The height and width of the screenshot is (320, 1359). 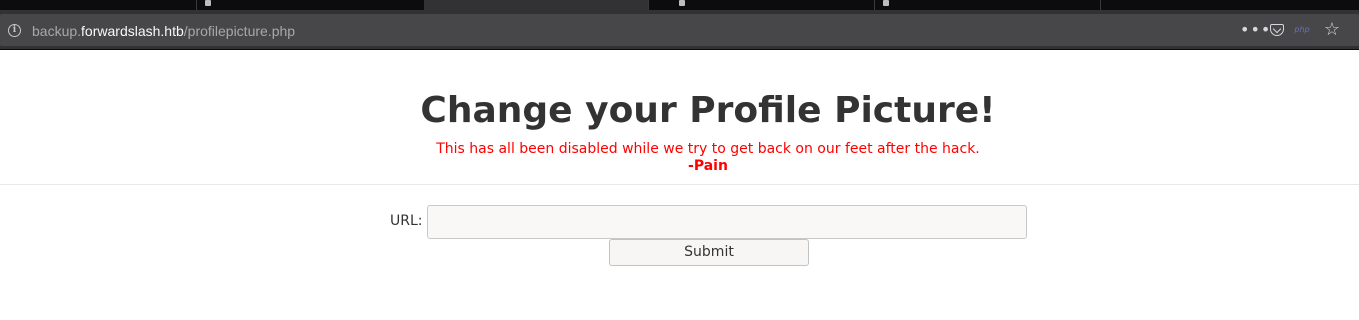 I want to click on bookmark-star-icon: ☆, so click(x=1332, y=30).